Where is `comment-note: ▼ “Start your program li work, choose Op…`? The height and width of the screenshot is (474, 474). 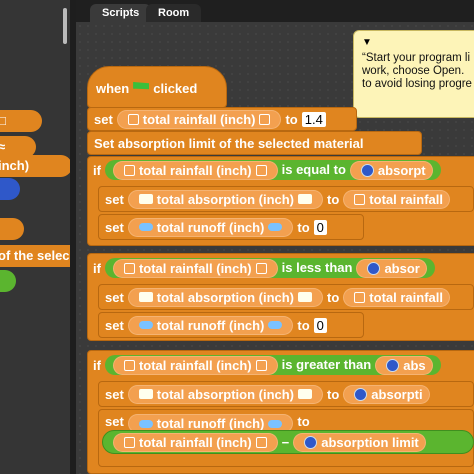
comment-note: ▼ “Start your program li work, choose Op… is located at coordinates (413, 74).